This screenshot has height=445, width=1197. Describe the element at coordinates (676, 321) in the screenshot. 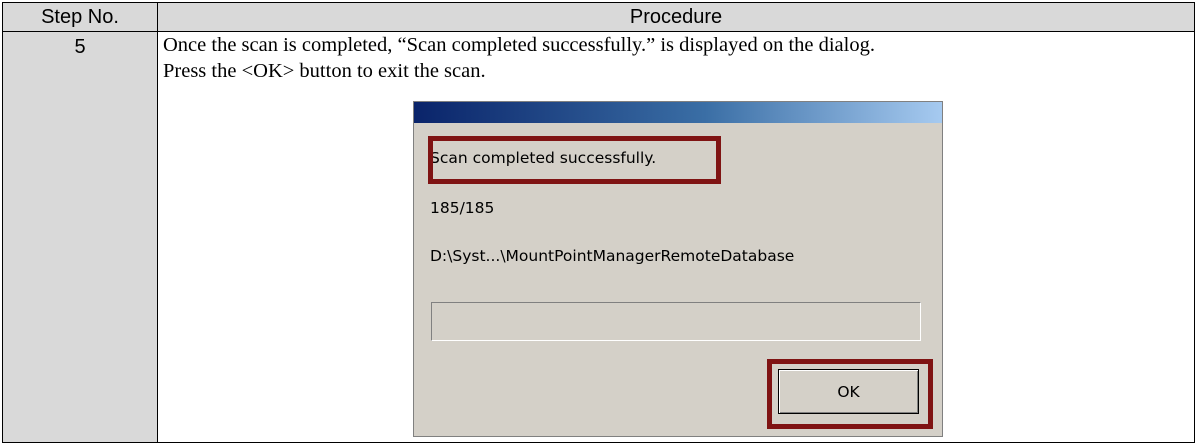

I see `scan-progress-bar` at that location.